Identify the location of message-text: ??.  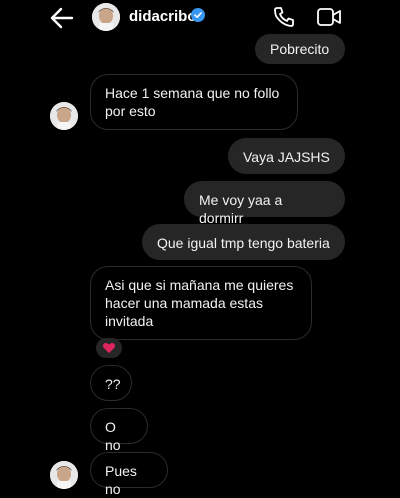
(113, 384).